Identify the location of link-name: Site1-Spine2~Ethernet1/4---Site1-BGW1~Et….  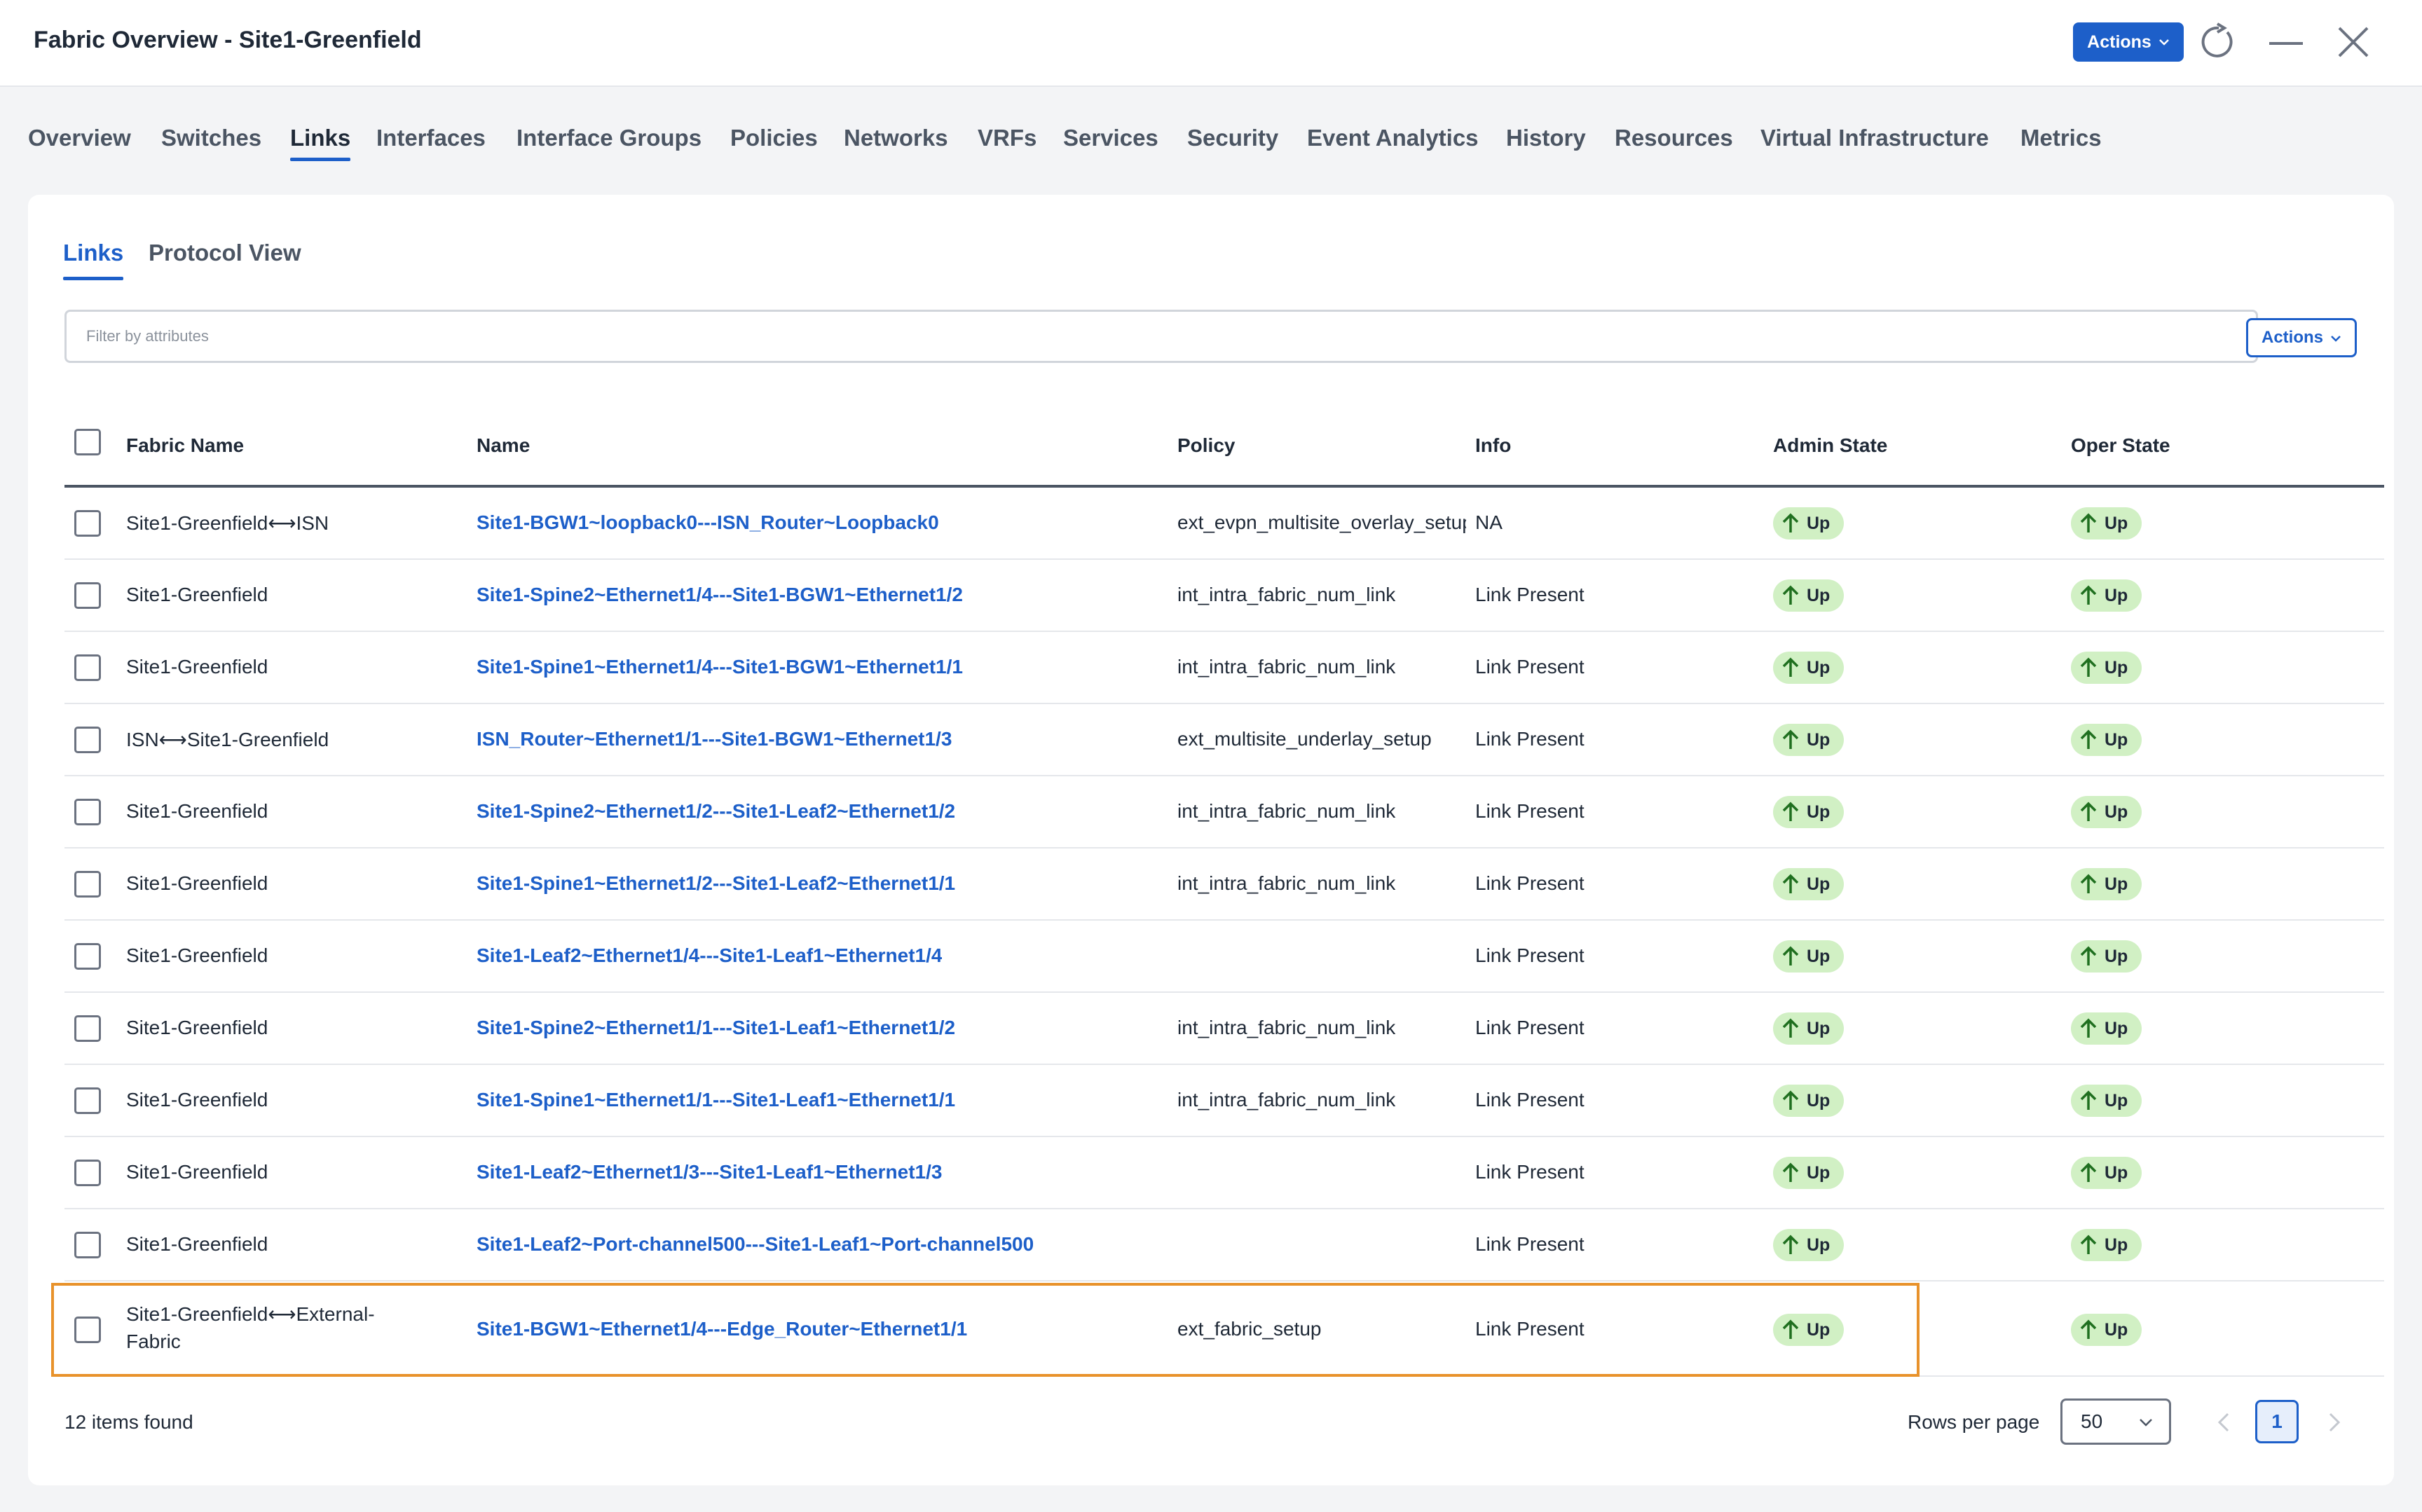
(720, 595).